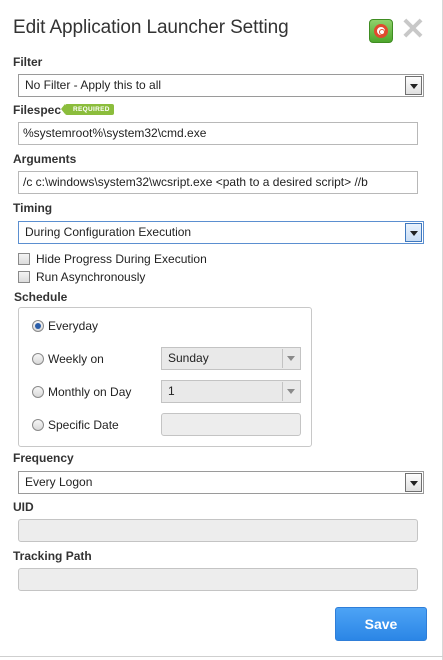  What do you see at coordinates (38, 359) in the screenshot?
I see `weekly-radio` at bounding box center [38, 359].